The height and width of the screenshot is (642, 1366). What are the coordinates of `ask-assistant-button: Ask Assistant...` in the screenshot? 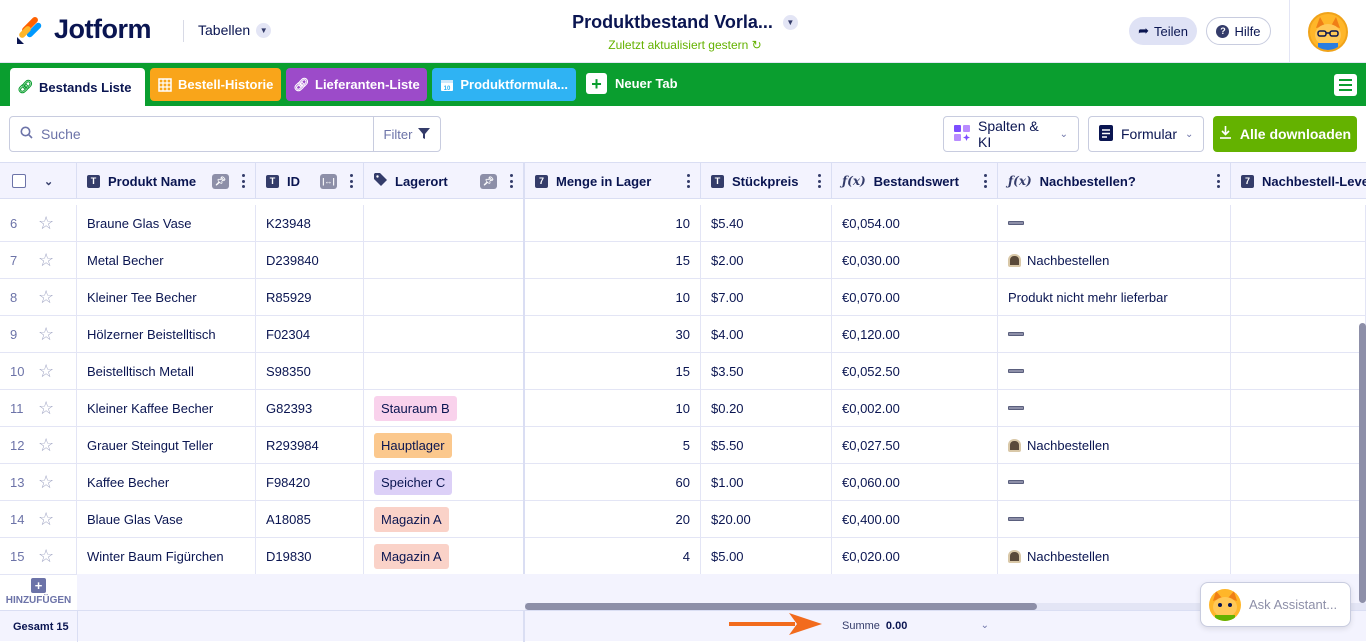 It's located at (1275, 604).